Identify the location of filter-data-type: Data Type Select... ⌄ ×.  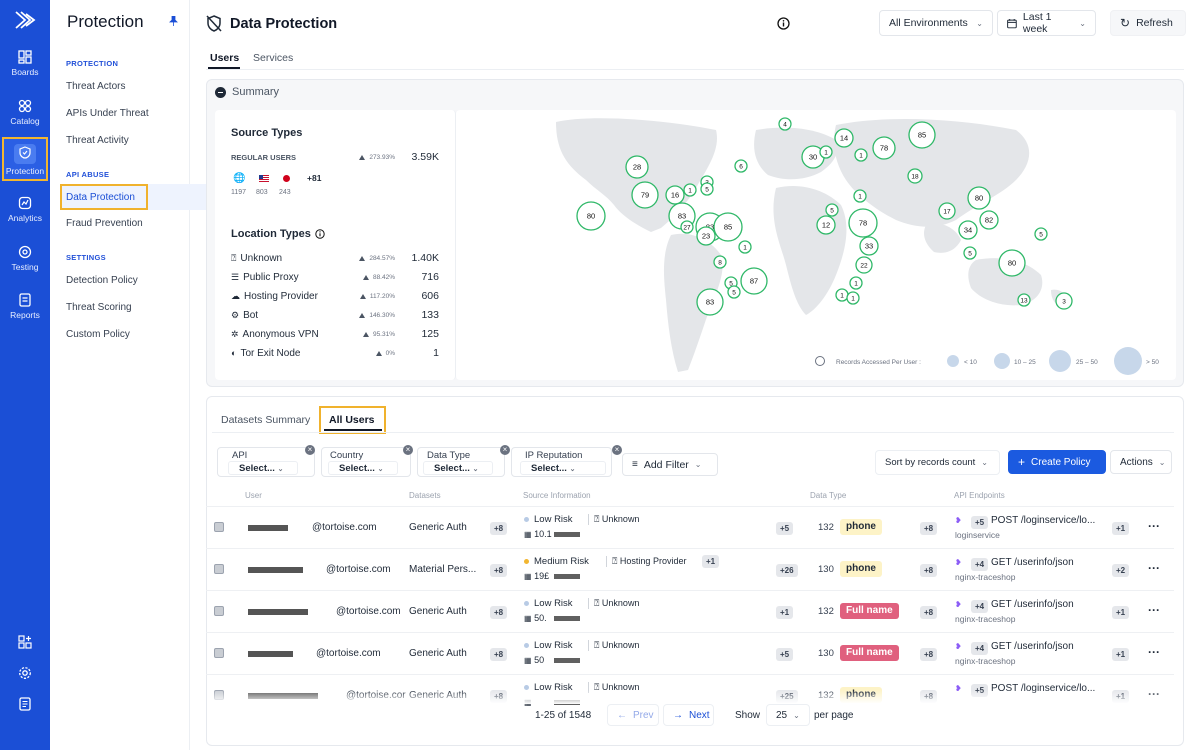
(463, 461).